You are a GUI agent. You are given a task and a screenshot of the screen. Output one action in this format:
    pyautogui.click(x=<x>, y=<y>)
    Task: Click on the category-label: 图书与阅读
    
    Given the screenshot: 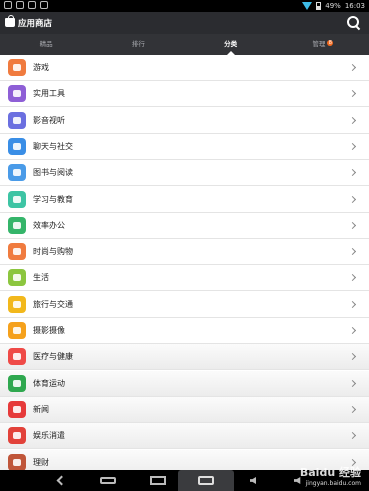 What is the action you would take?
    pyautogui.click(x=53, y=173)
    